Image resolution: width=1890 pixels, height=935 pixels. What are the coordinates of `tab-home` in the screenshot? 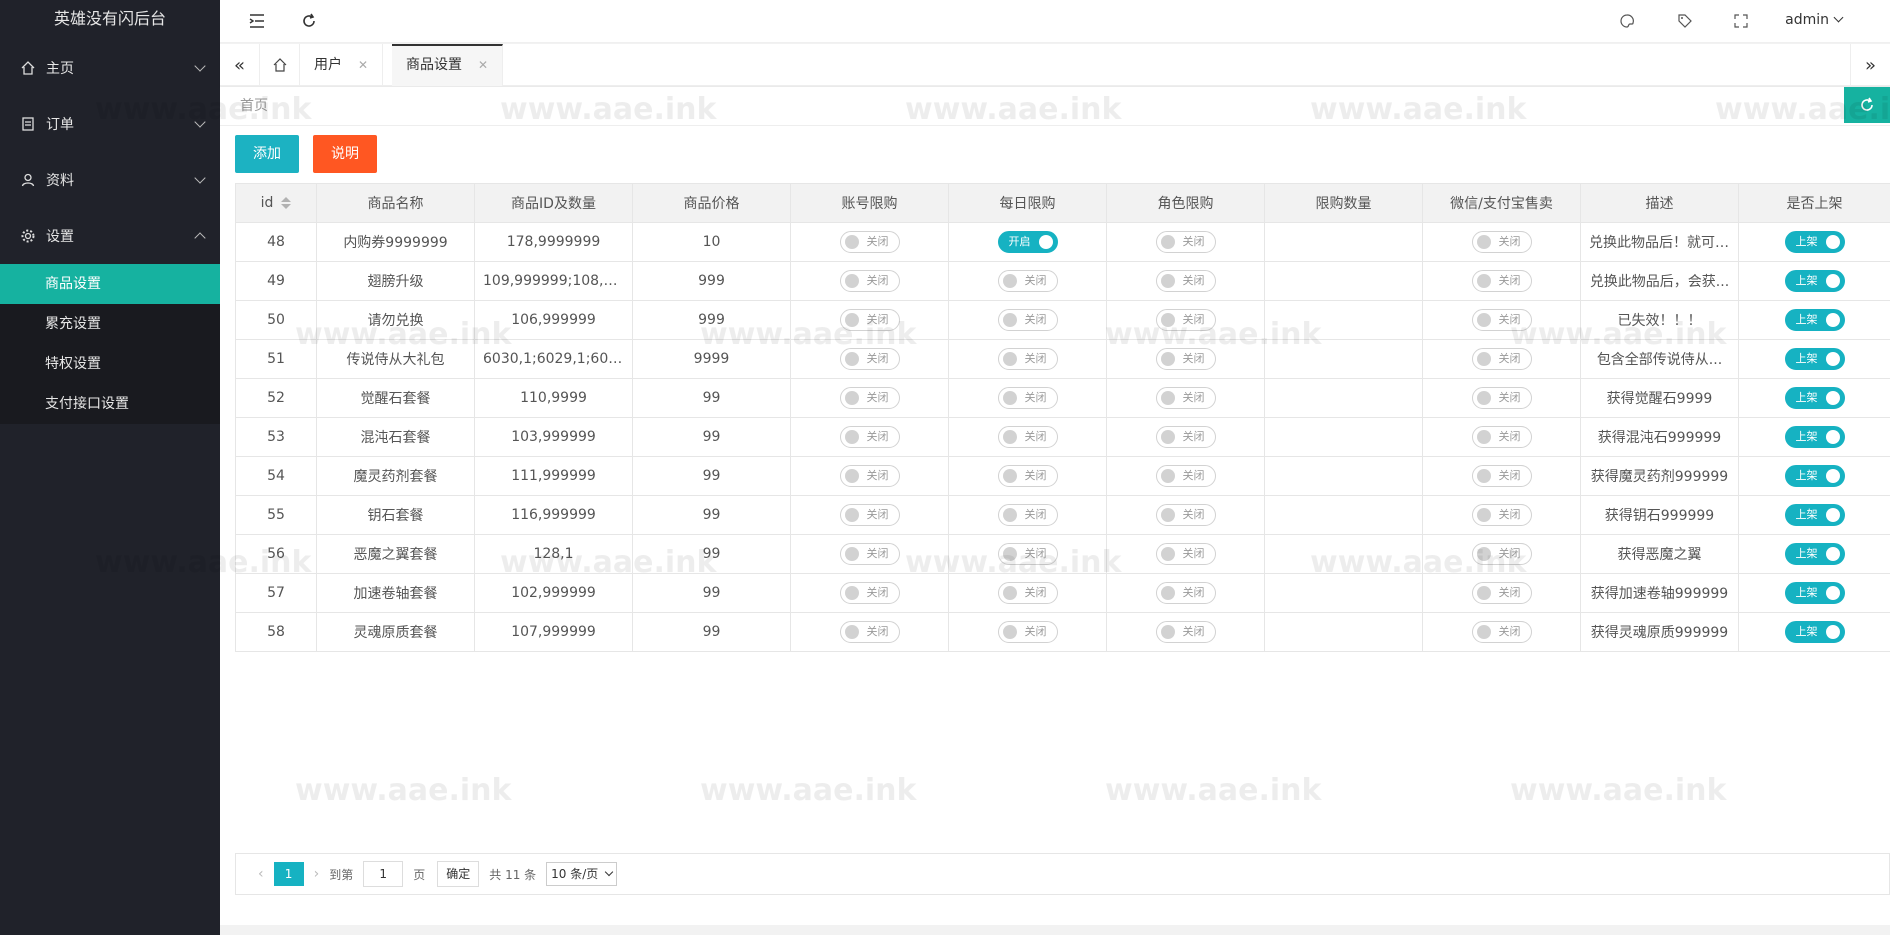 It's located at (280, 65).